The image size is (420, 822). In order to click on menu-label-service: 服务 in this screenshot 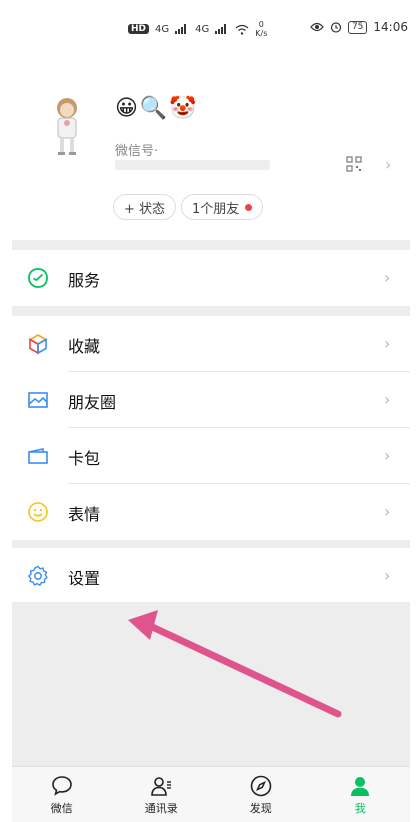, I will do `click(84, 280)`.